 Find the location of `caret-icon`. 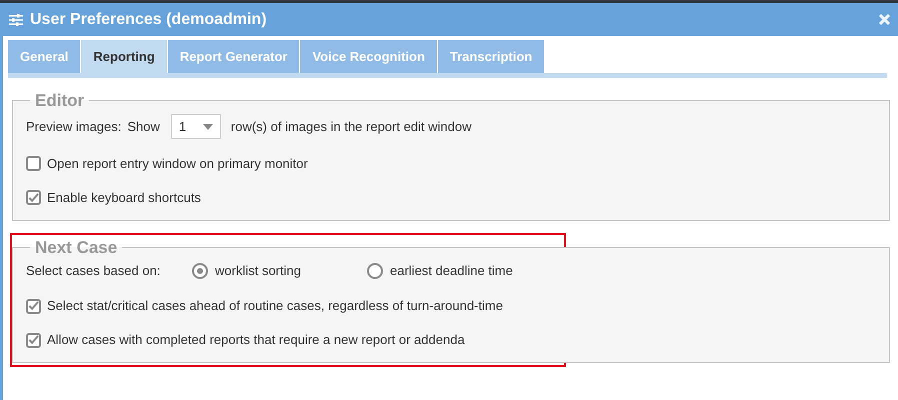

caret-icon is located at coordinates (207, 127).